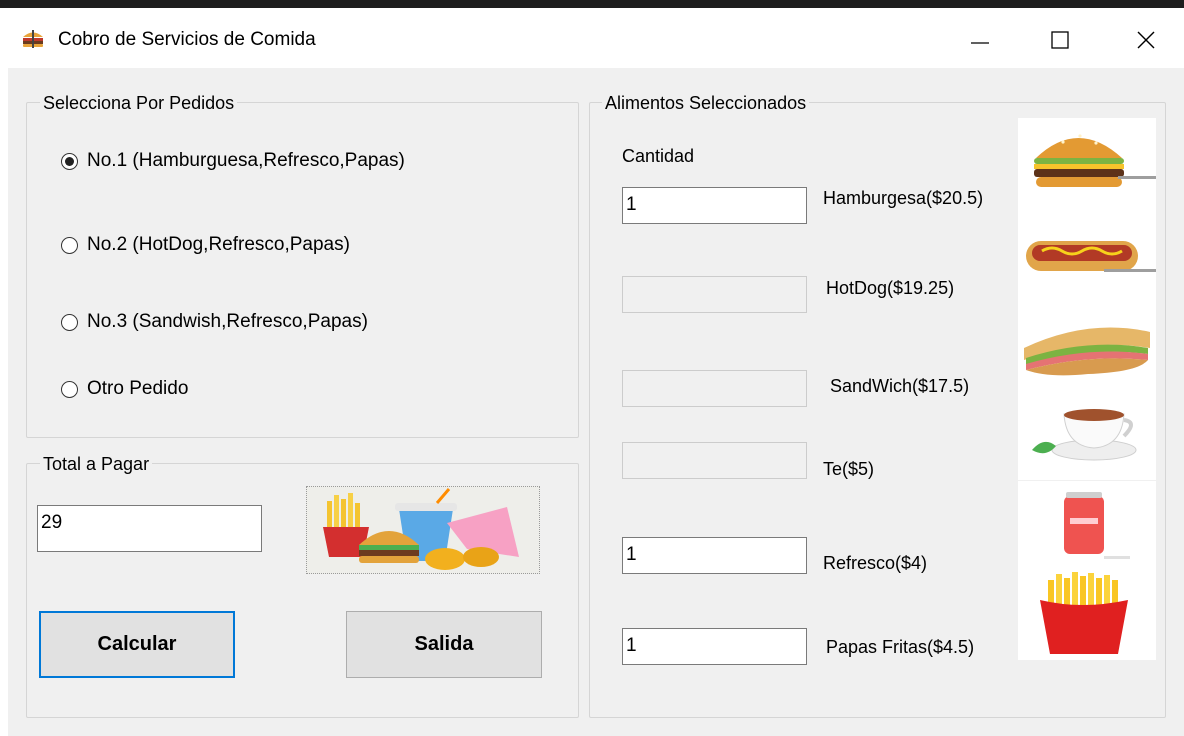  What do you see at coordinates (423, 530) in the screenshot?
I see `fast-food-combo-image` at bounding box center [423, 530].